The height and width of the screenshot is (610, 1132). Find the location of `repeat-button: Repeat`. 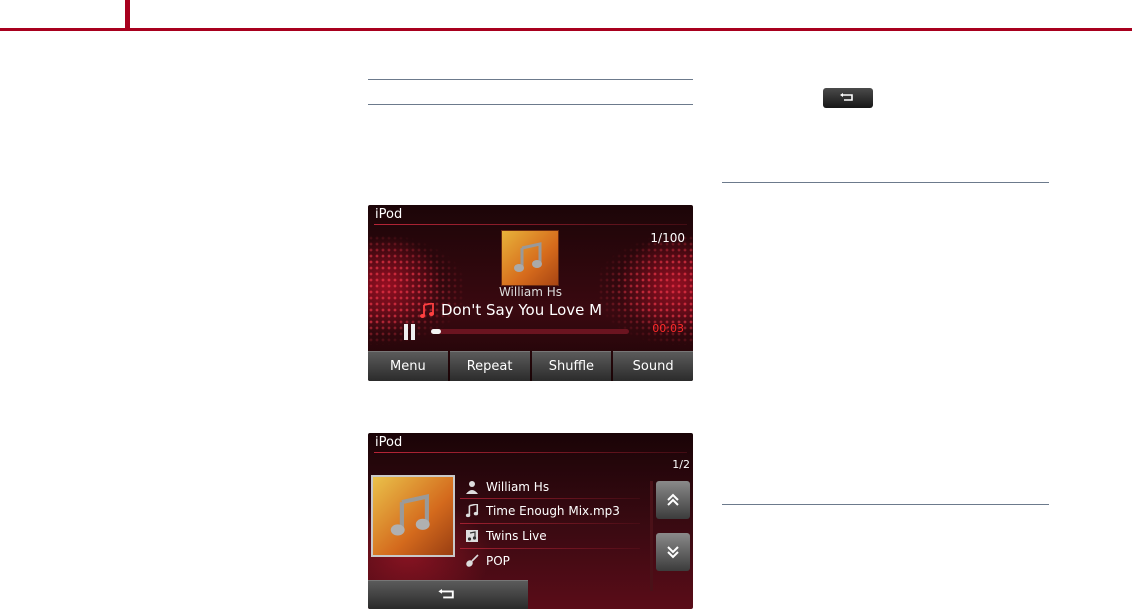

repeat-button: Repeat is located at coordinates (489, 366).